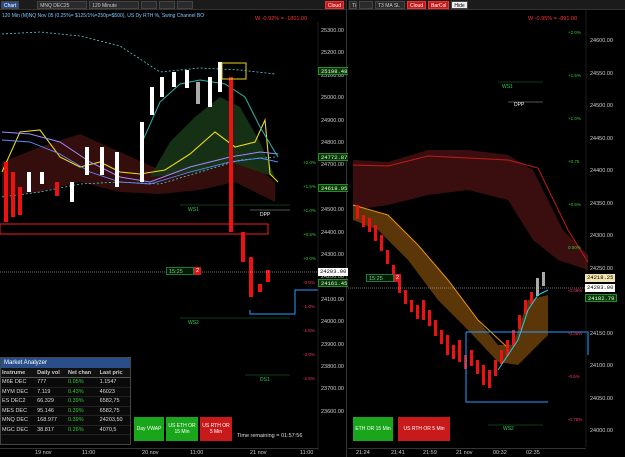 The image size is (625, 457). I want to click on y-axis-label: 24500.00, so click(601, 106).